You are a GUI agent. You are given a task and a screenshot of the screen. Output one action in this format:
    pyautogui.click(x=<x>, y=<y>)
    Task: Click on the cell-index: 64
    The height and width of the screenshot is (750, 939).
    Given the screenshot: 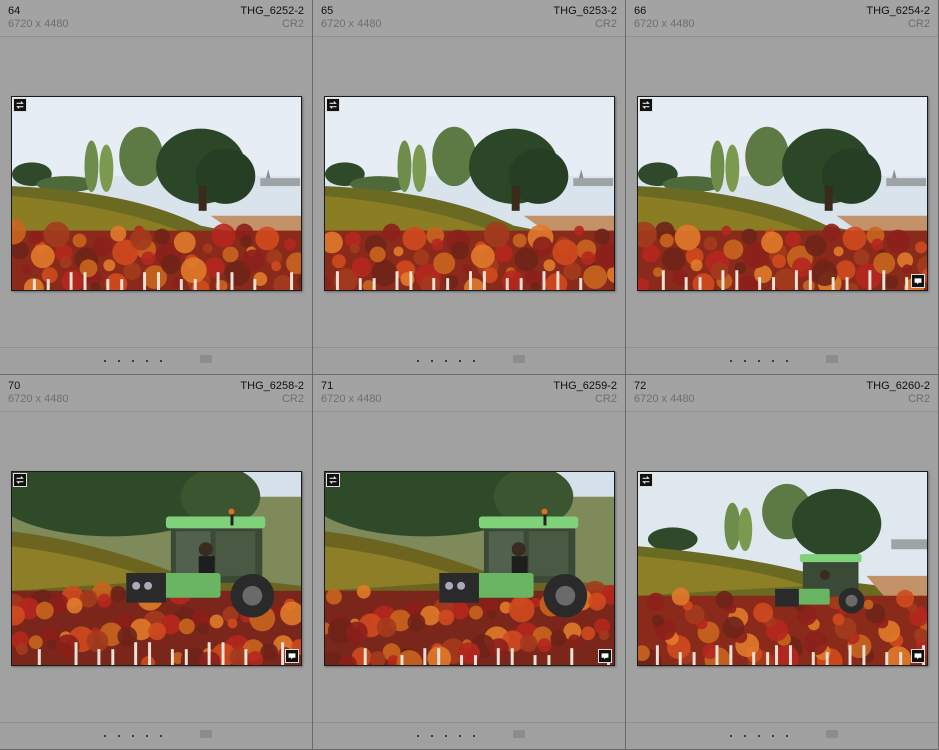 What is the action you would take?
    pyautogui.click(x=14, y=11)
    